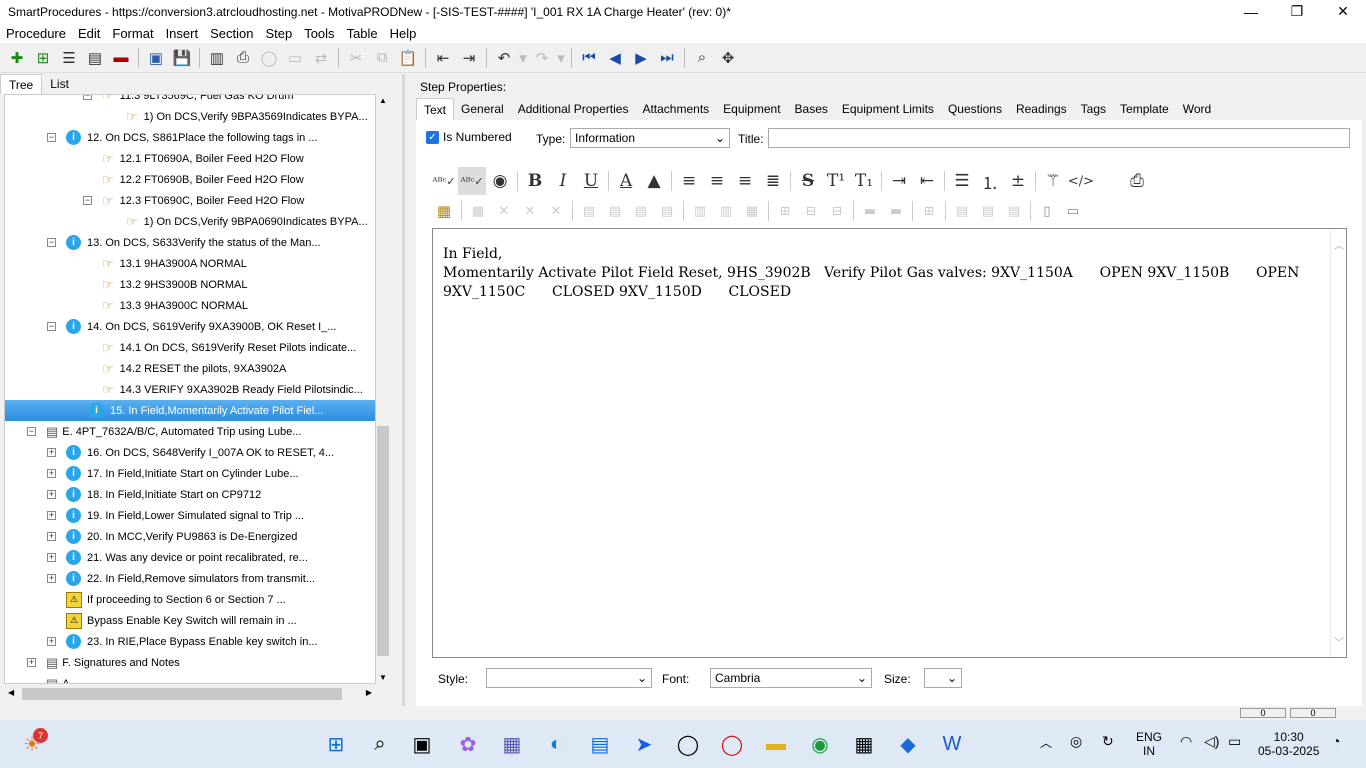 Image resolution: width=1366 pixels, height=768 pixels. Describe the element at coordinates (190, 494) in the screenshot. I see `tree-node: + i 18. In Field,Initiate Start on CP9712` at that location.